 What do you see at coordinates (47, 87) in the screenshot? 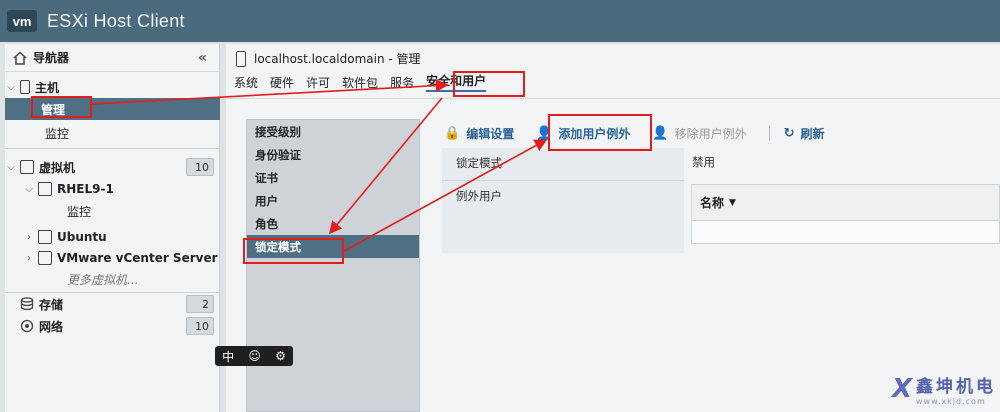
I see `nav-item-host-label: 主机` at bounding box center [47, 87].